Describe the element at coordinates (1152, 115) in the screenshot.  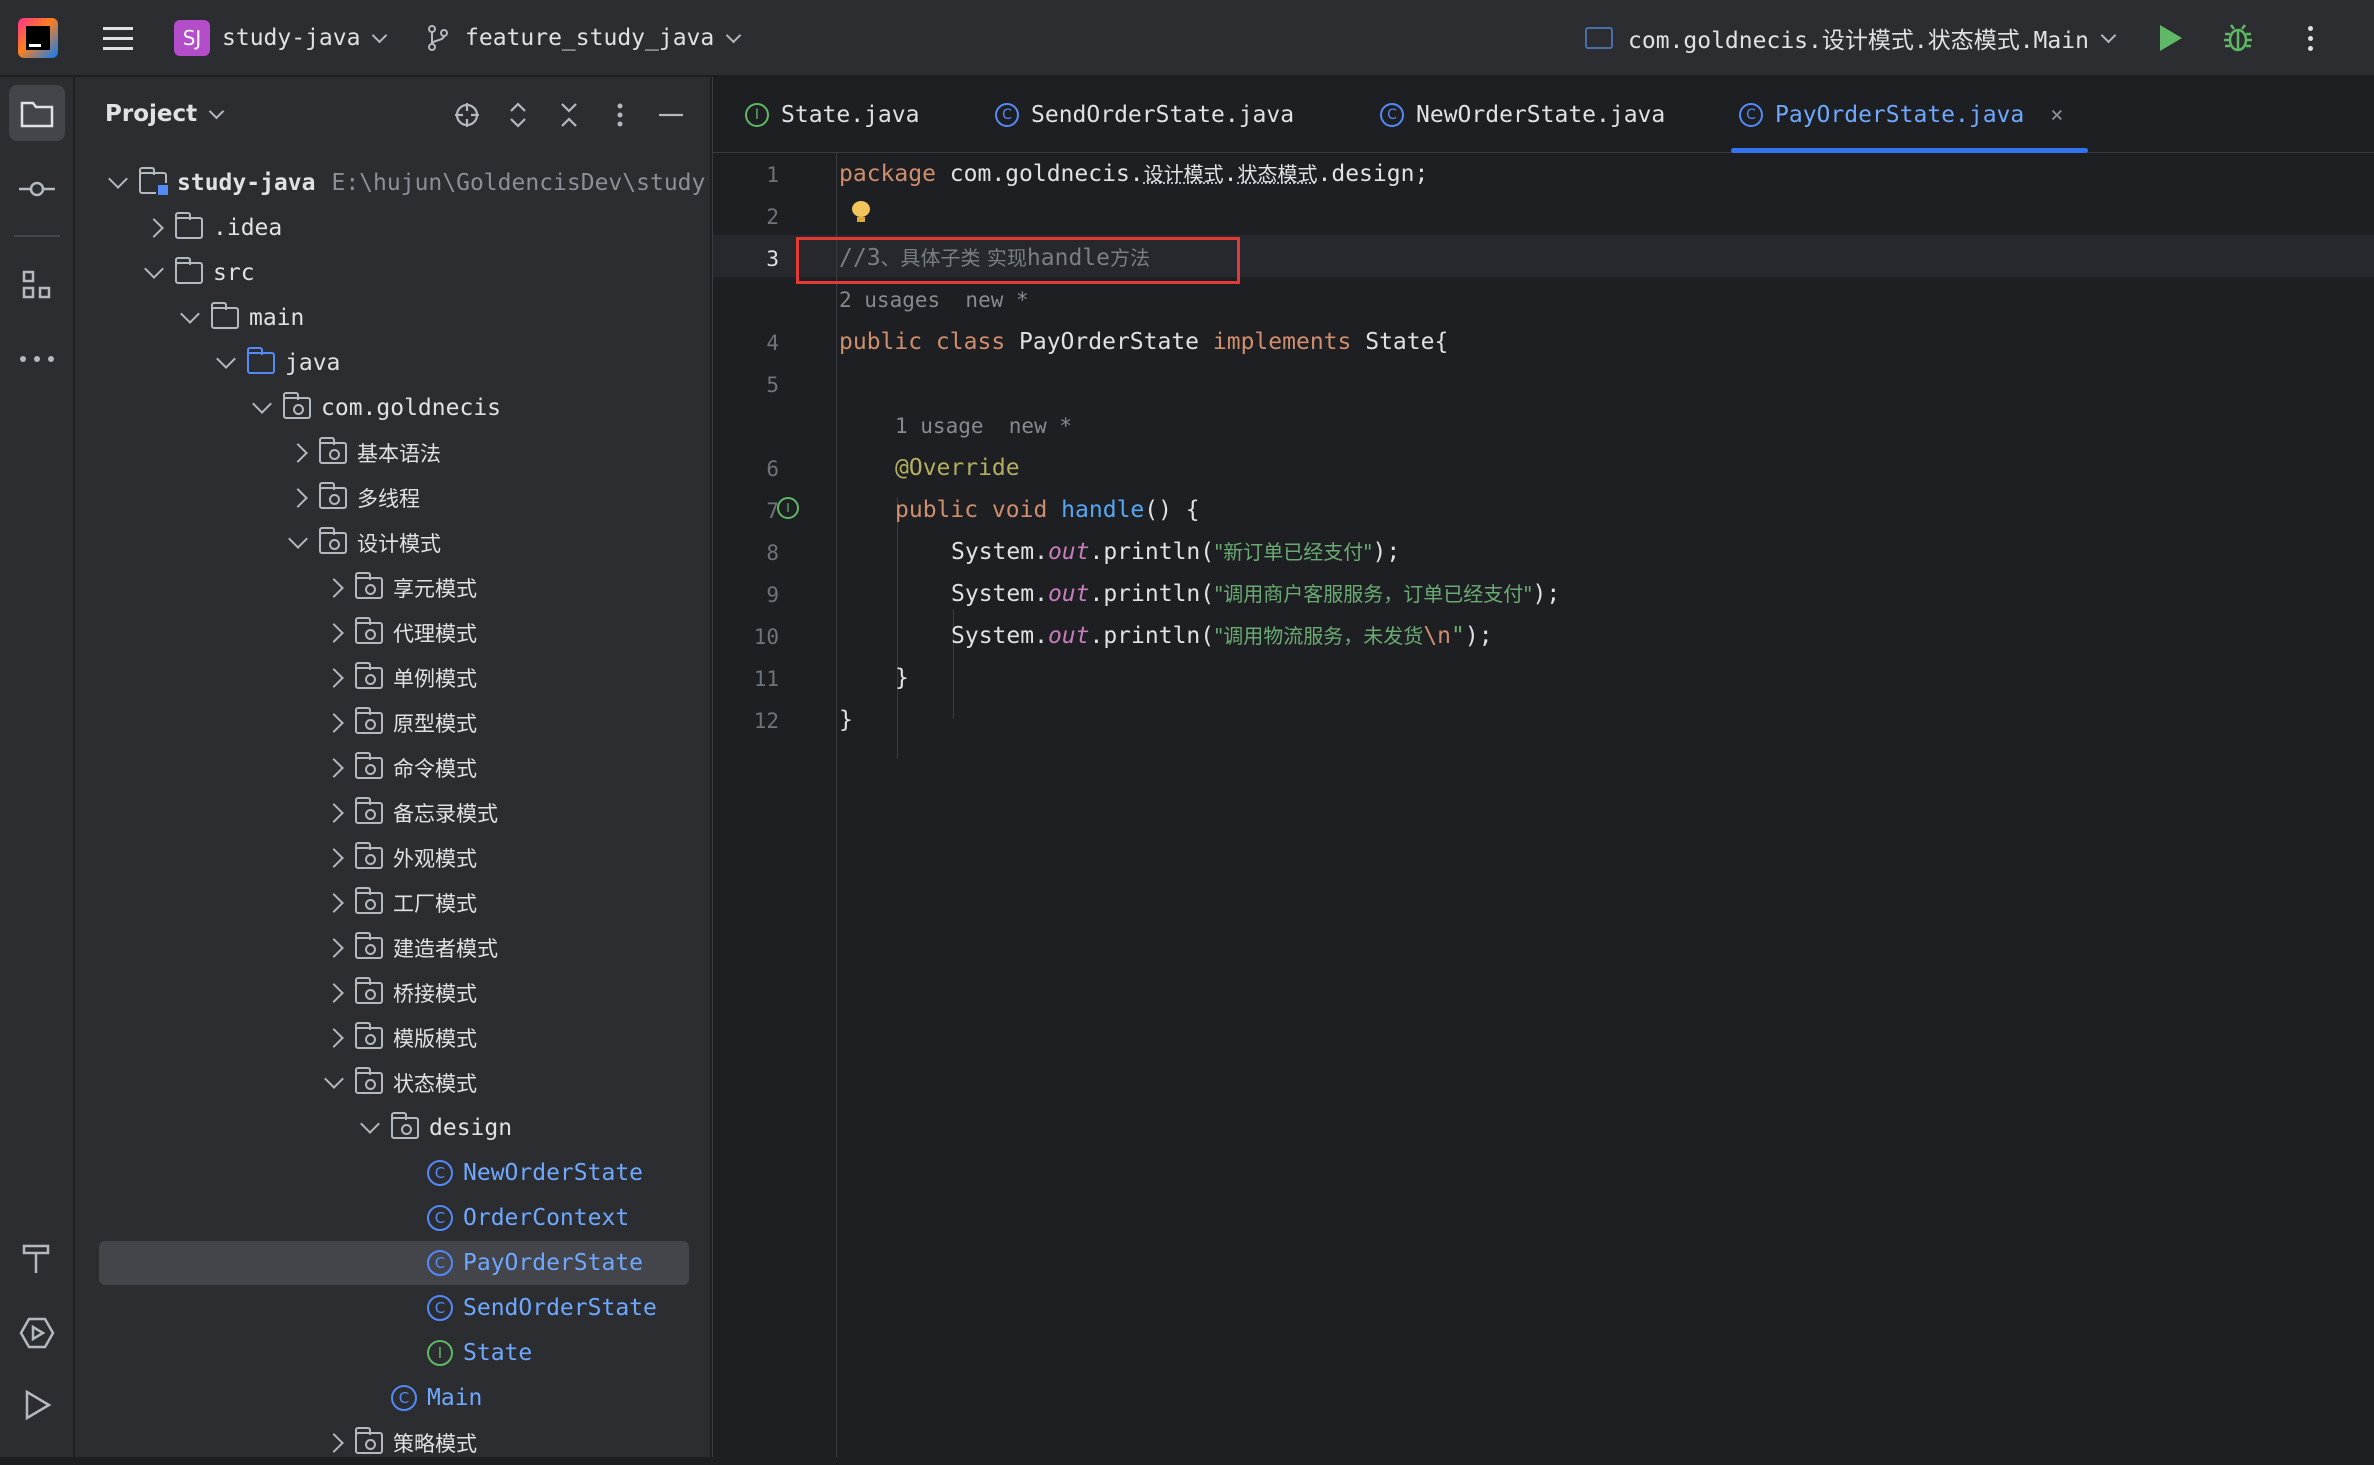
I see `editor-tab: C SendOrderState.java` at that location.